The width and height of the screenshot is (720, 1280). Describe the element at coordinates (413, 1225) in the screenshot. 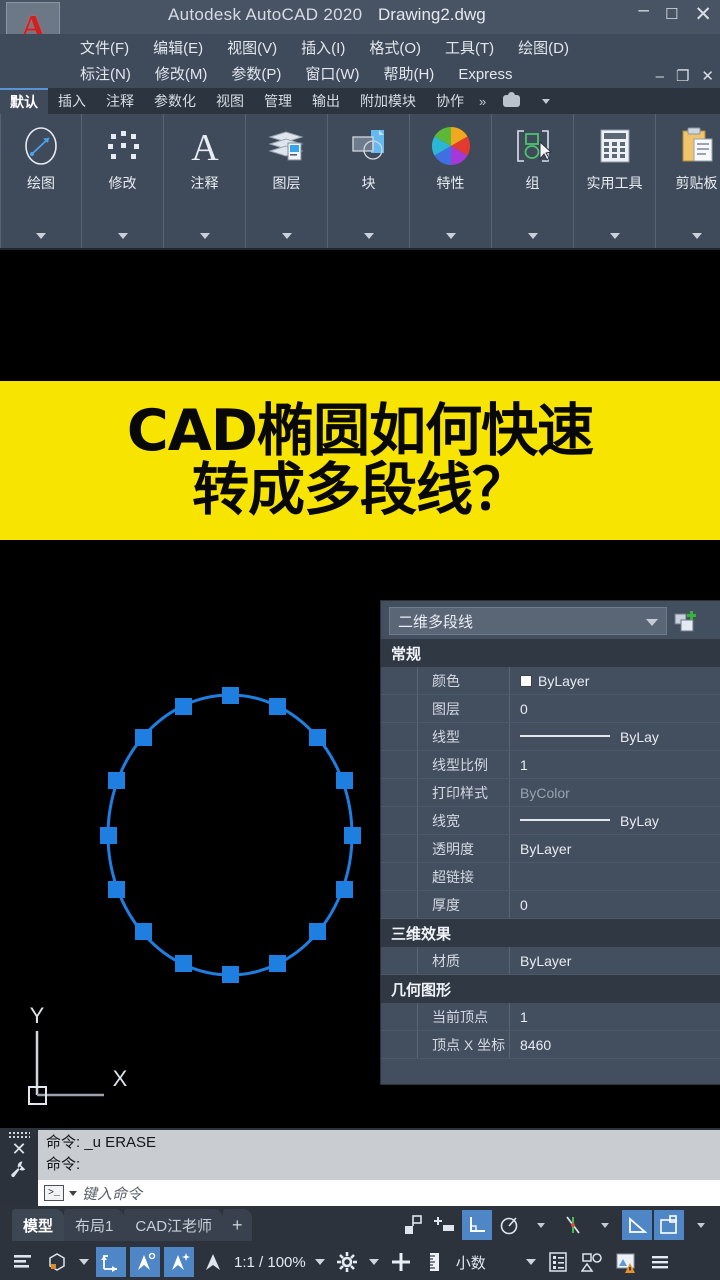

I see `isometric-drafting-icon` at that location.